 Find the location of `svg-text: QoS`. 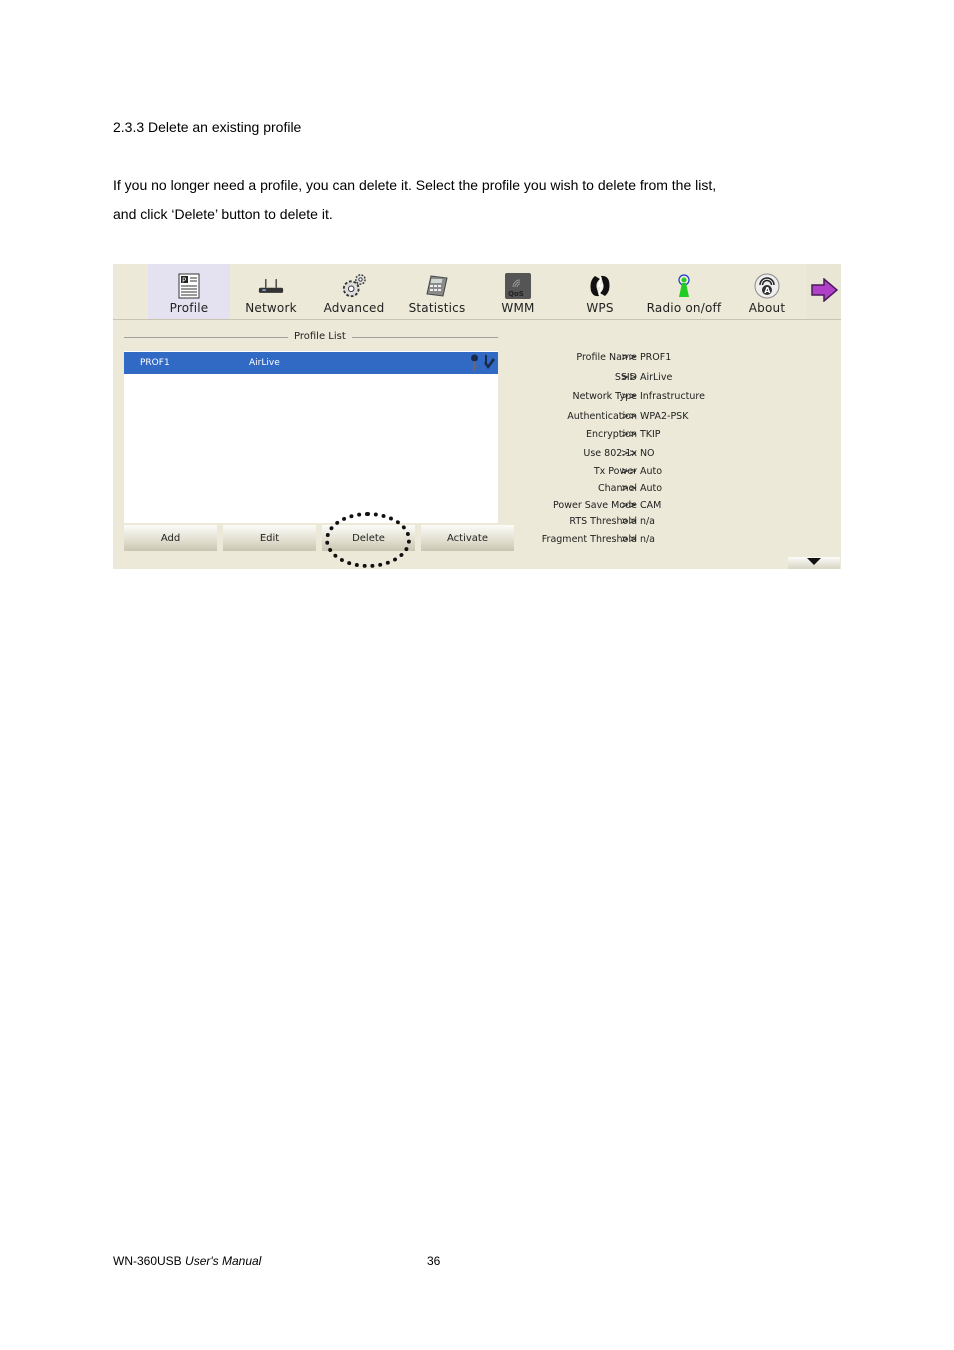

svg-text: QoS is located at coordinates (516, 294).